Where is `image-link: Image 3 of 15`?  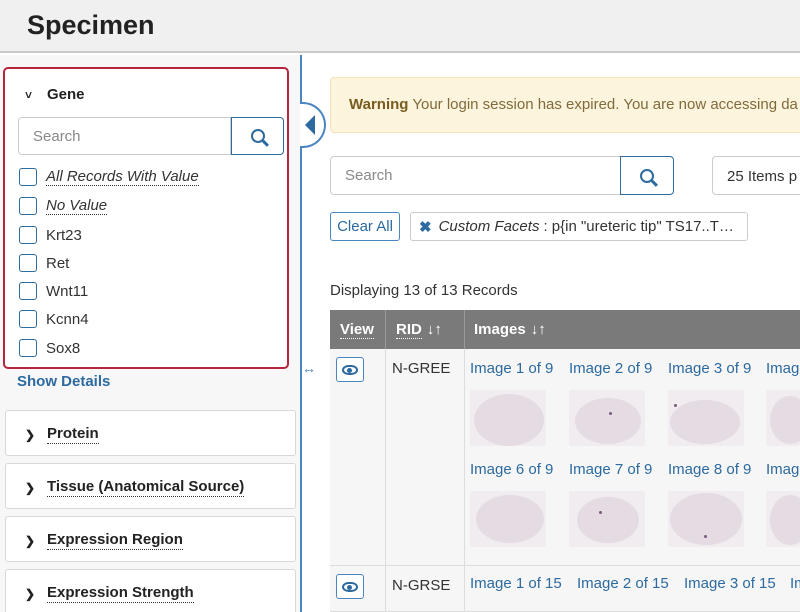
image-link: Image 3 of 15 is located at coordinates (730, 583).